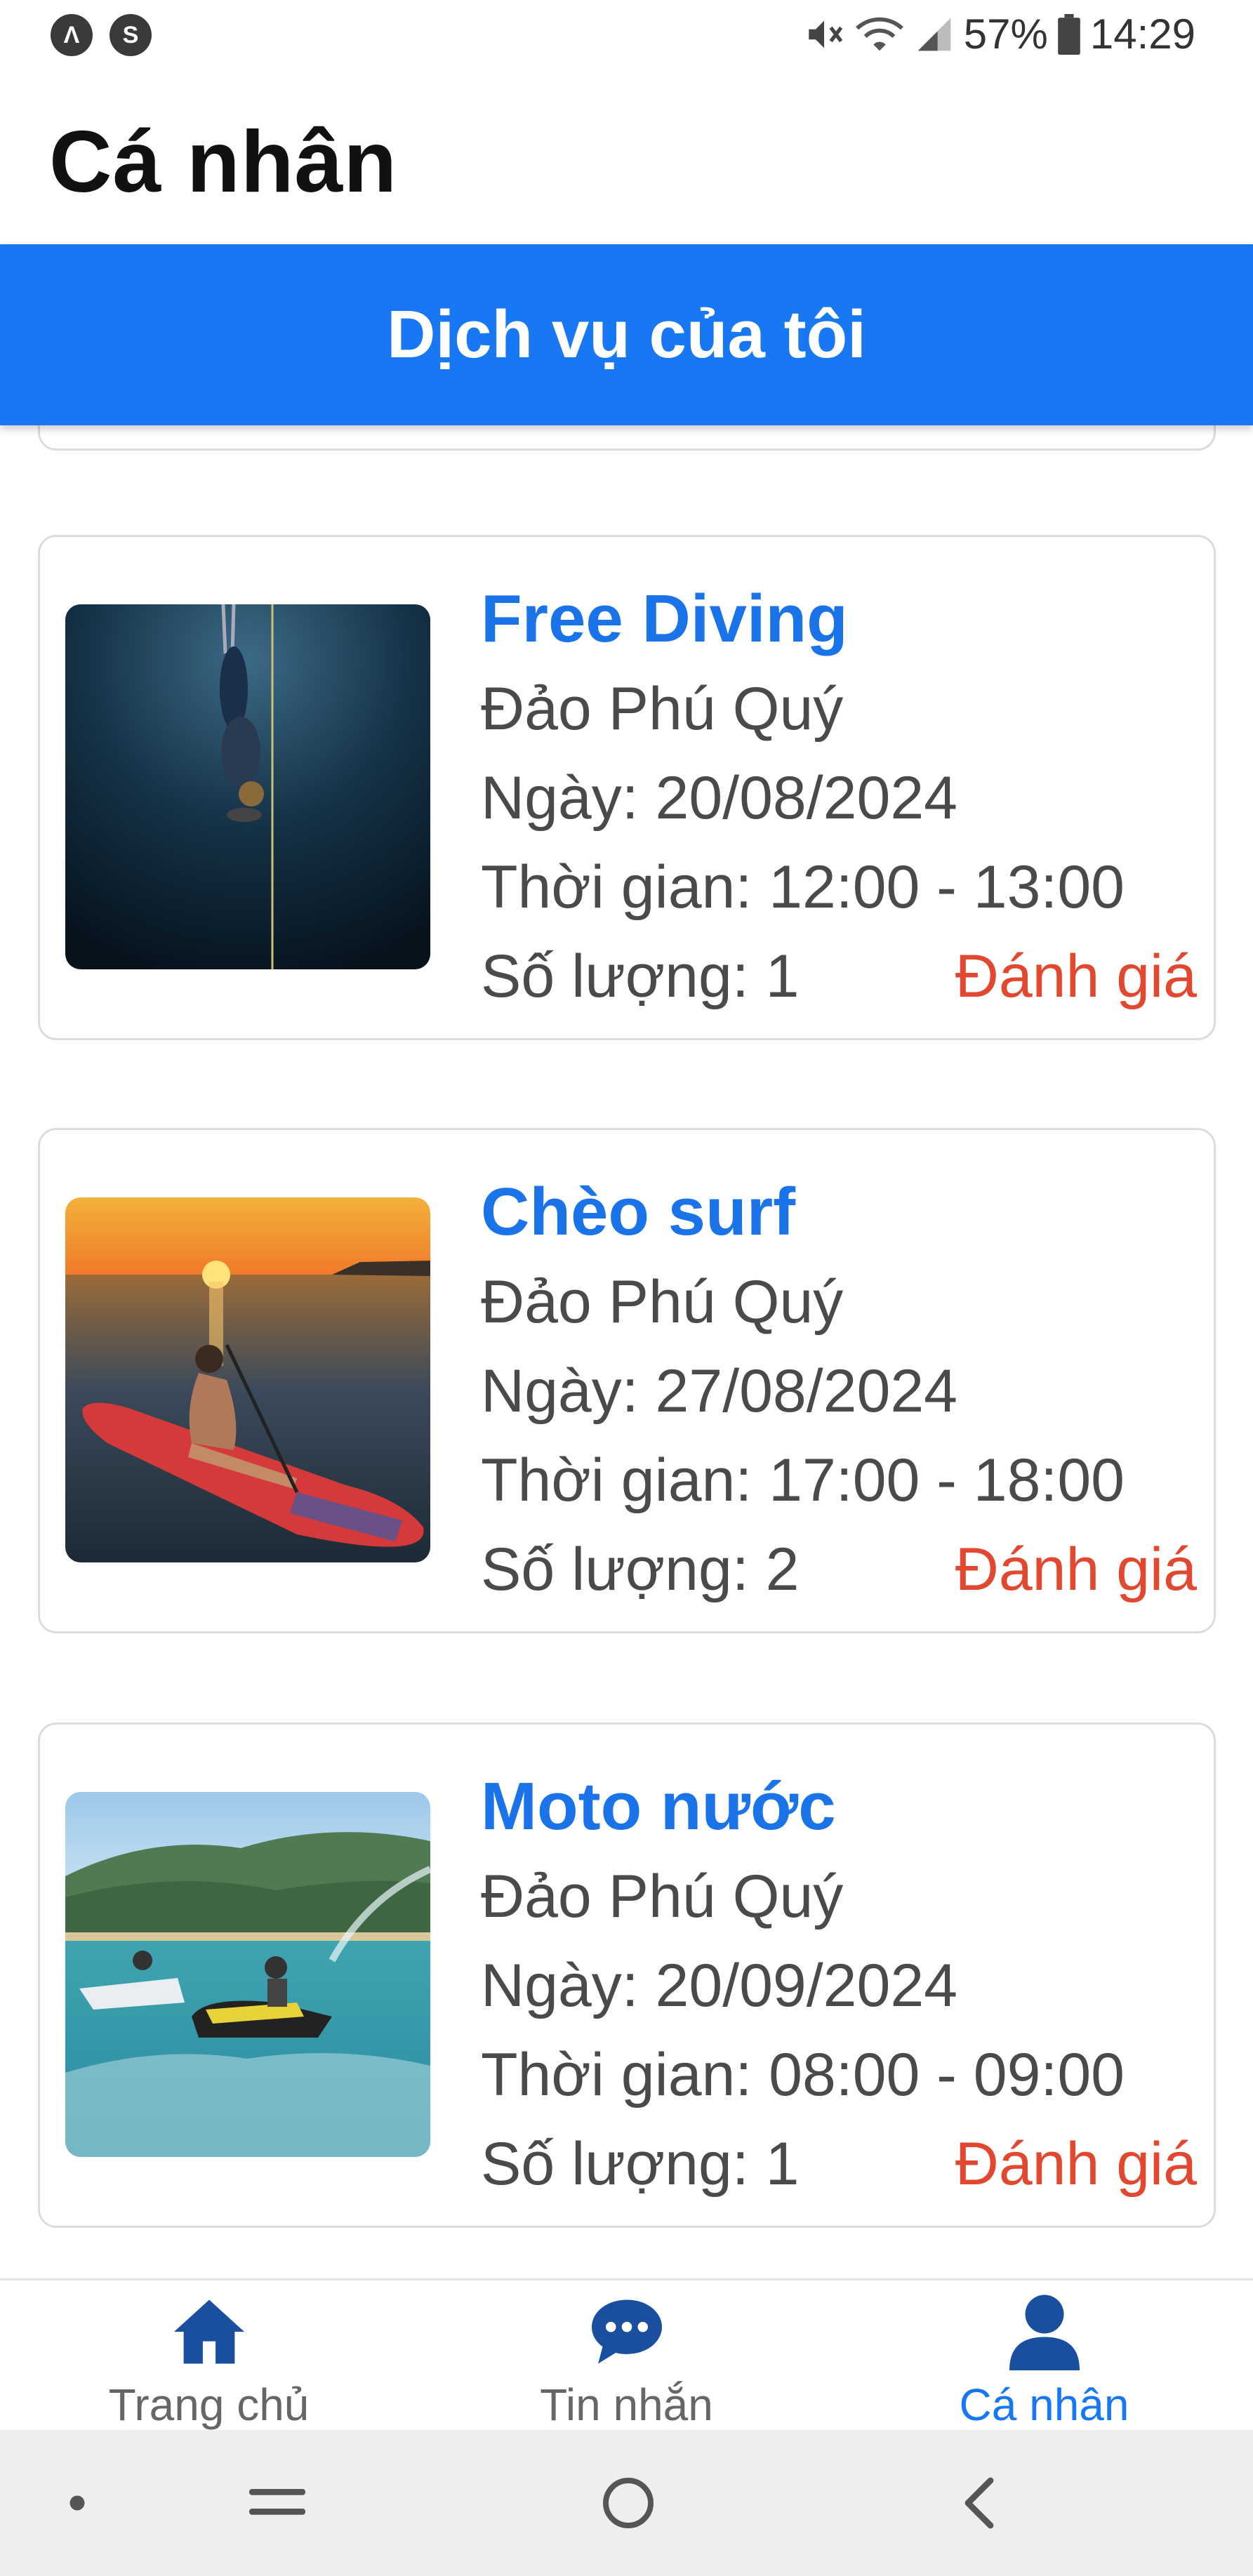  What do you see at coordinates (1044, 2333) in the screenshot?
I see `person-icon` at bounding box center [1044, 2333].